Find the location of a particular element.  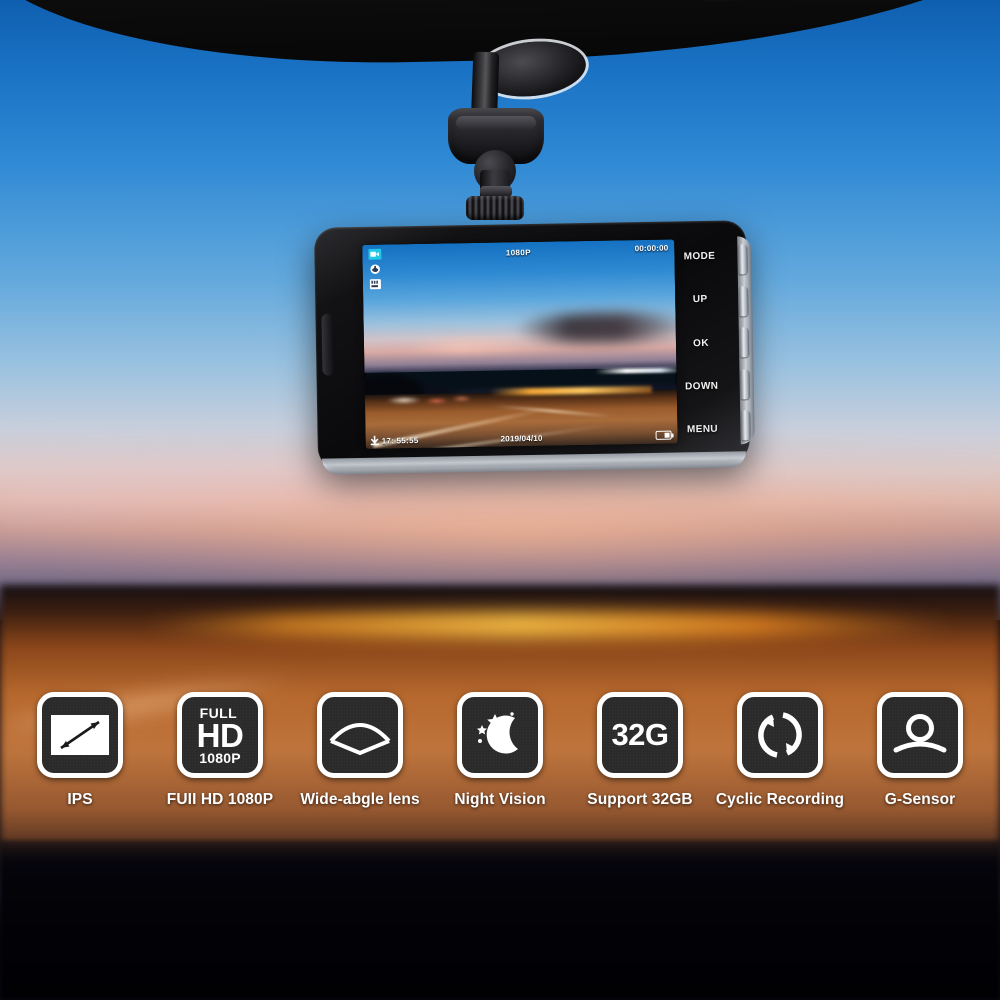

ok-button: OK is located at coordinates (701, 342).